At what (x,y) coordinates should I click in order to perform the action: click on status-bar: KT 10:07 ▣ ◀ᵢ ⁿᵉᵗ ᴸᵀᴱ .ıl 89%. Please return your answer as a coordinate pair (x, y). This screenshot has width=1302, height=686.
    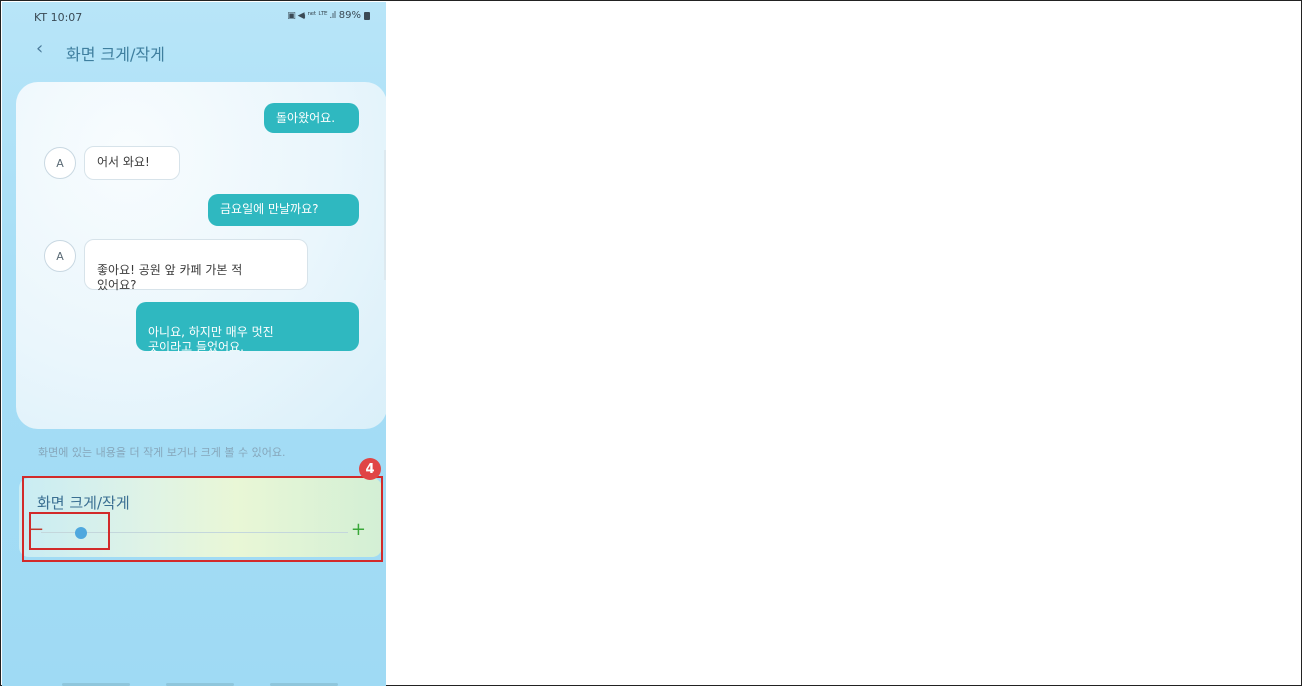
    Looking at the image, I should click on (194, 16).